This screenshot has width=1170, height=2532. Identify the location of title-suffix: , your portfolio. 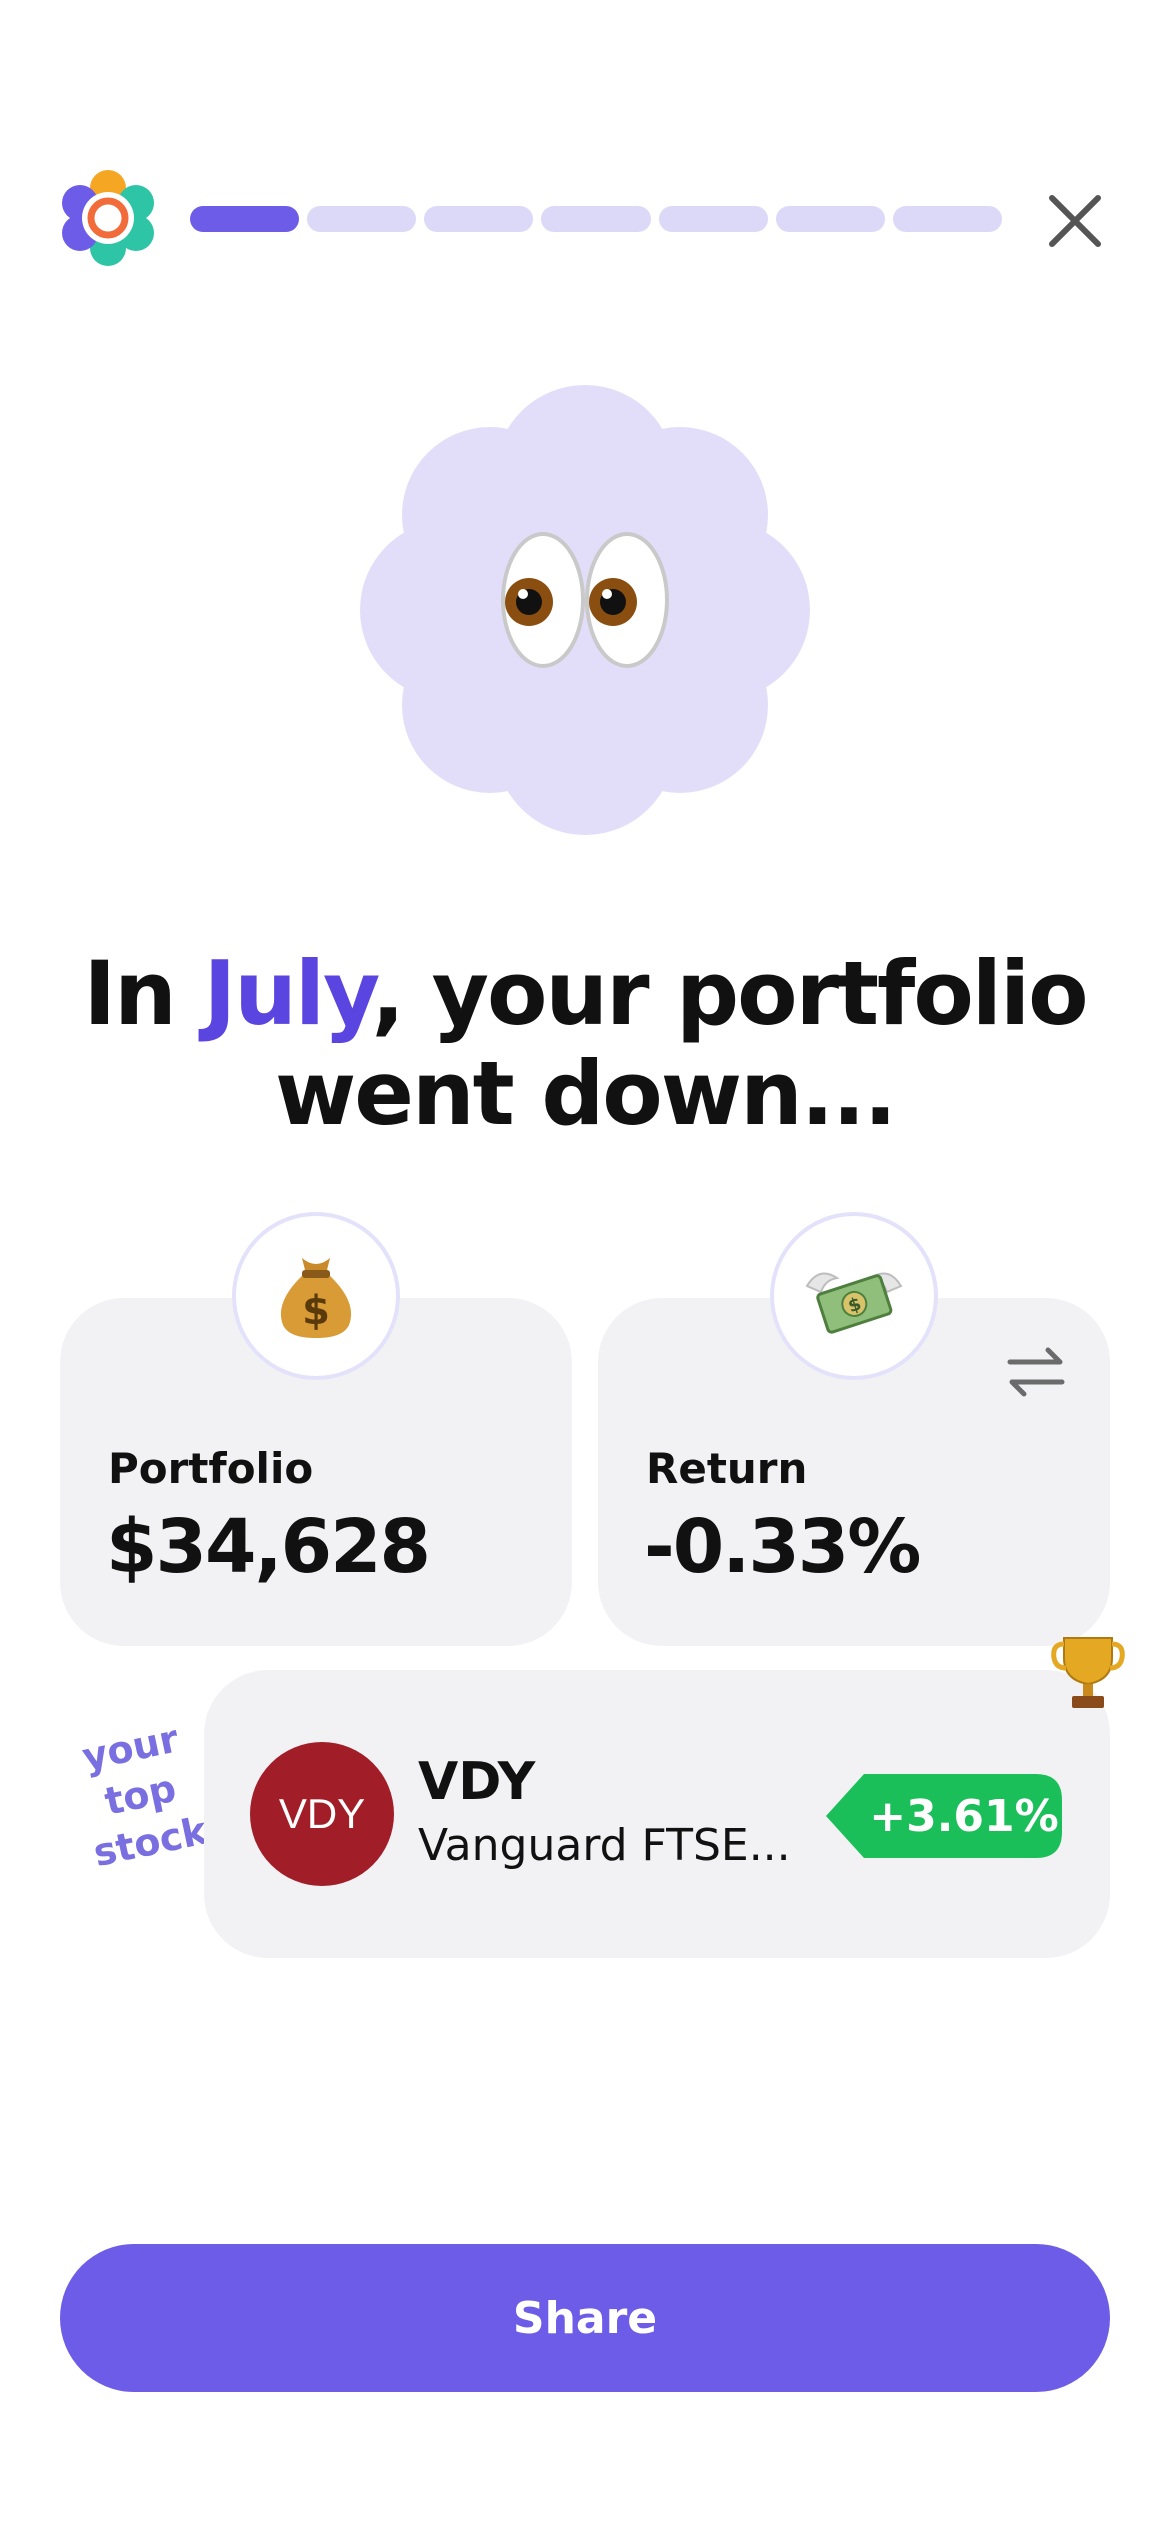
(730, 993).